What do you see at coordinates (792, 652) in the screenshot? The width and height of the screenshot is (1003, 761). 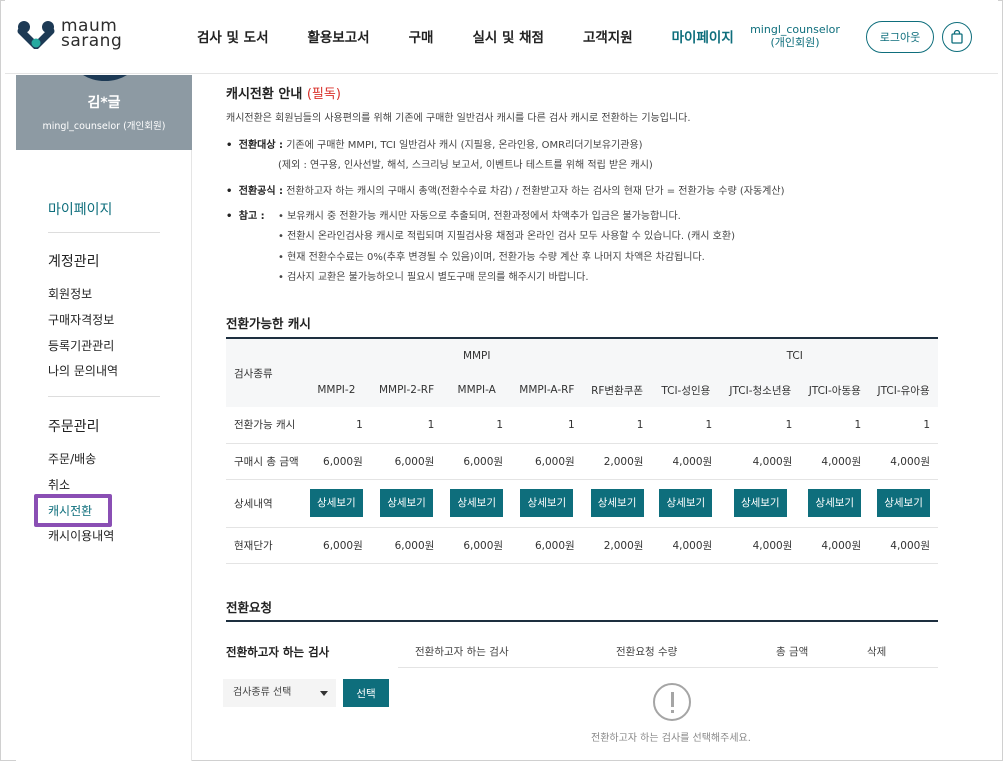 I see `request-col-total: 총 금액` at bounding box center [792, 652].